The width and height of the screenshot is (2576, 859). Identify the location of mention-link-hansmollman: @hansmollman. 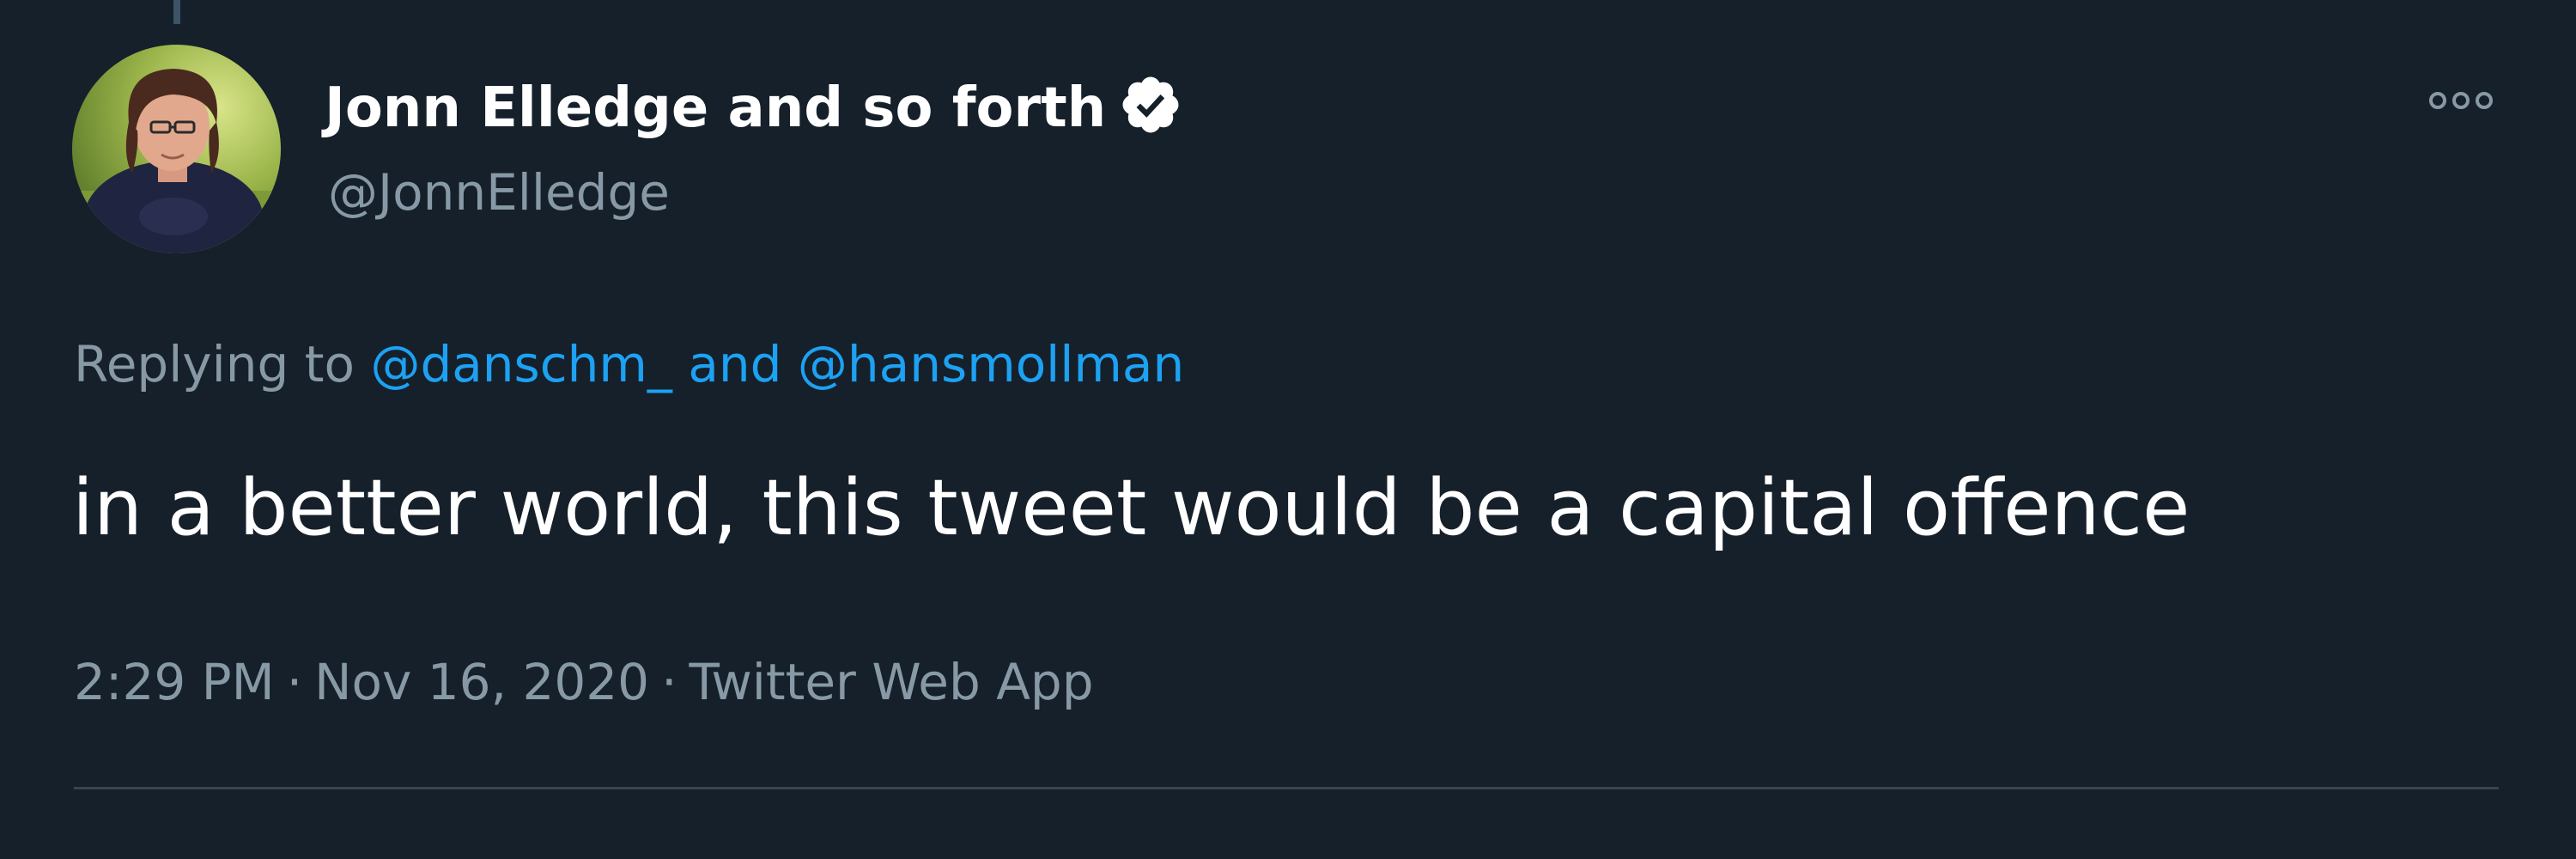
(991, 364).